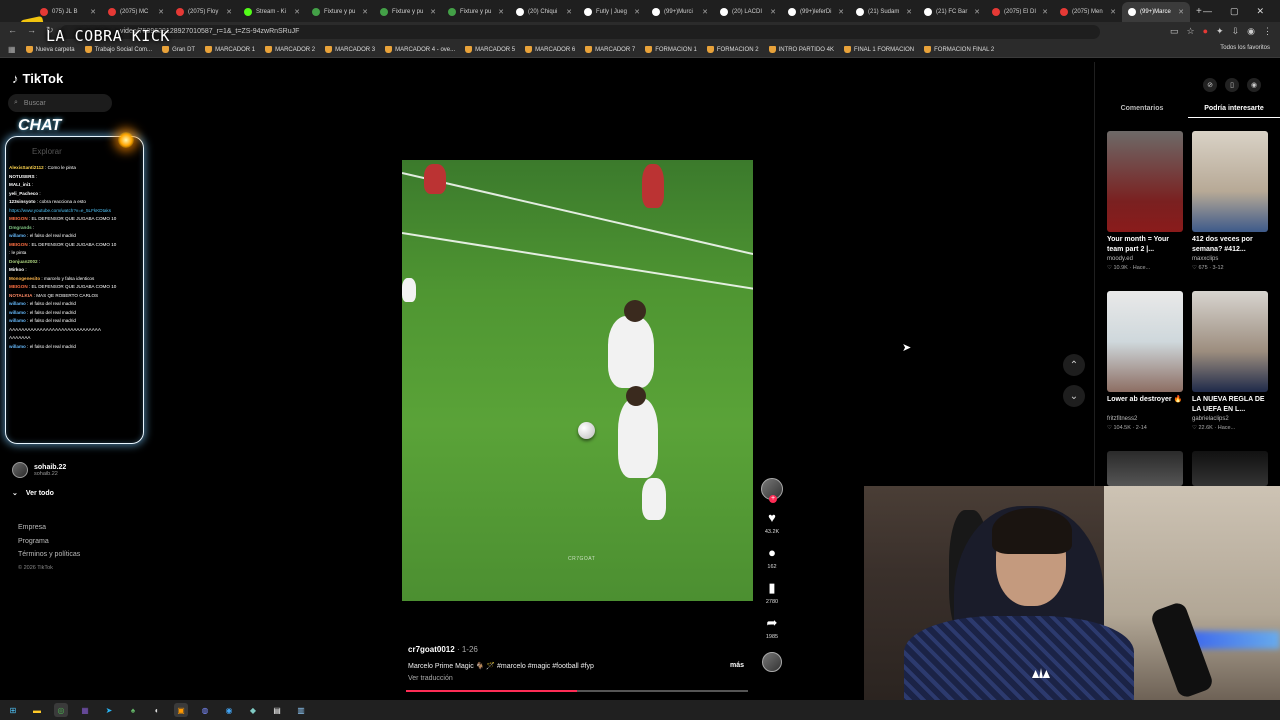 This screenshot has width=1280, height=720. I want to click on share-icon: ➦, so click(772, 623).